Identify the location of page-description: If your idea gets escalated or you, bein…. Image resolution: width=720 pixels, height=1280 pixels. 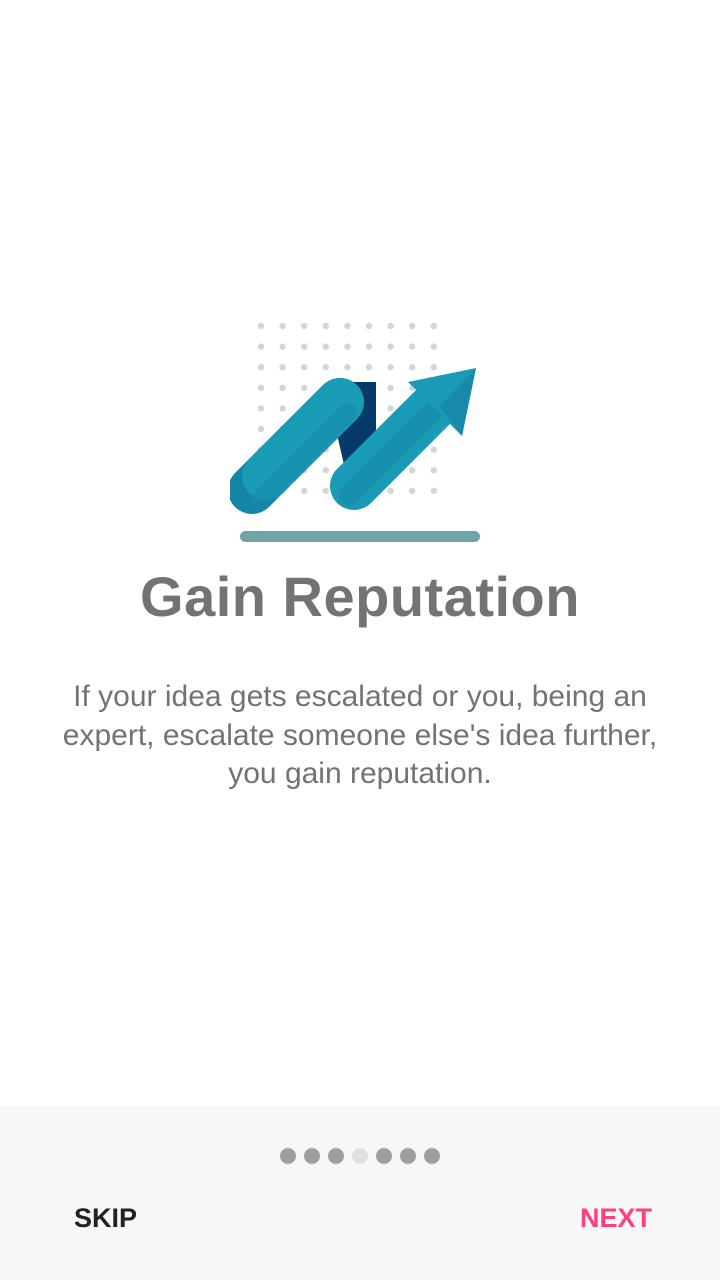
(360, 735).